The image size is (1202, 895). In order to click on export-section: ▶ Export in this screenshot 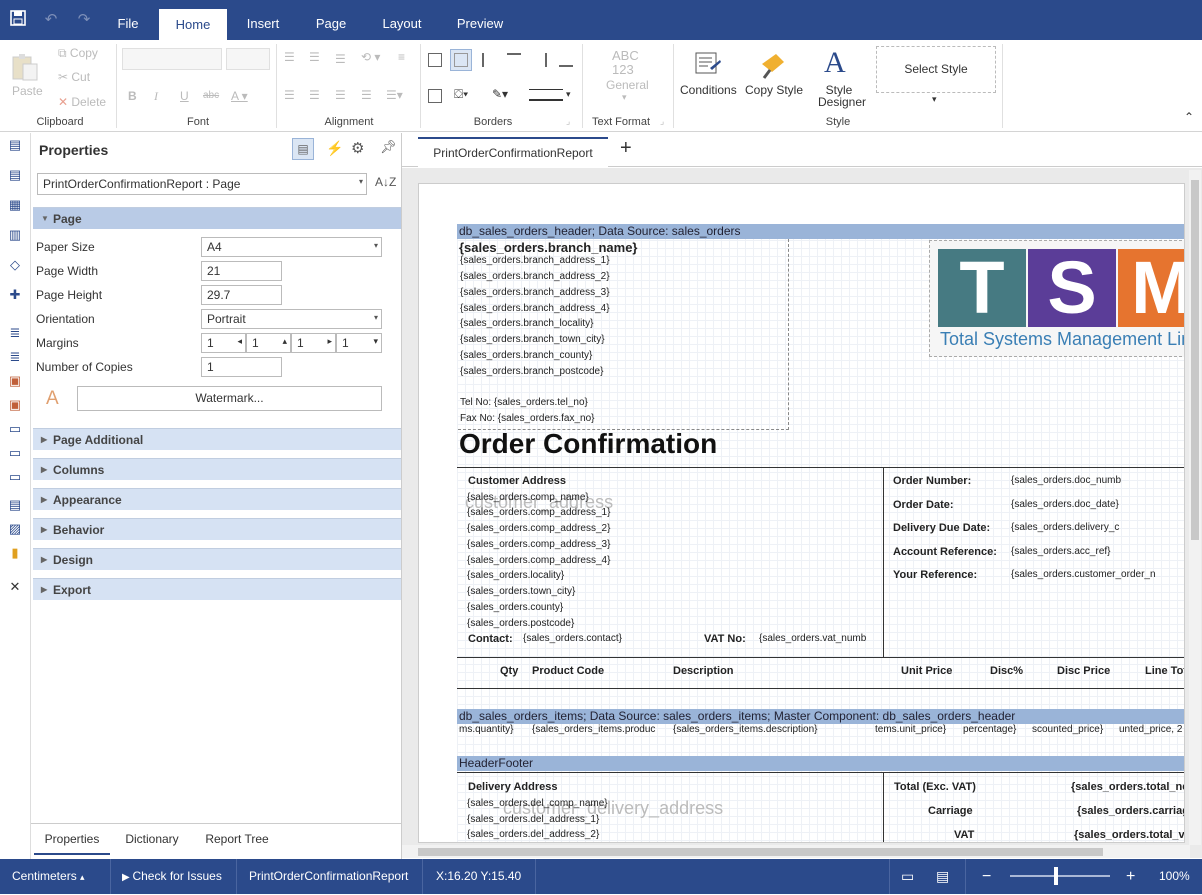, I will do `click(217, 589)`.